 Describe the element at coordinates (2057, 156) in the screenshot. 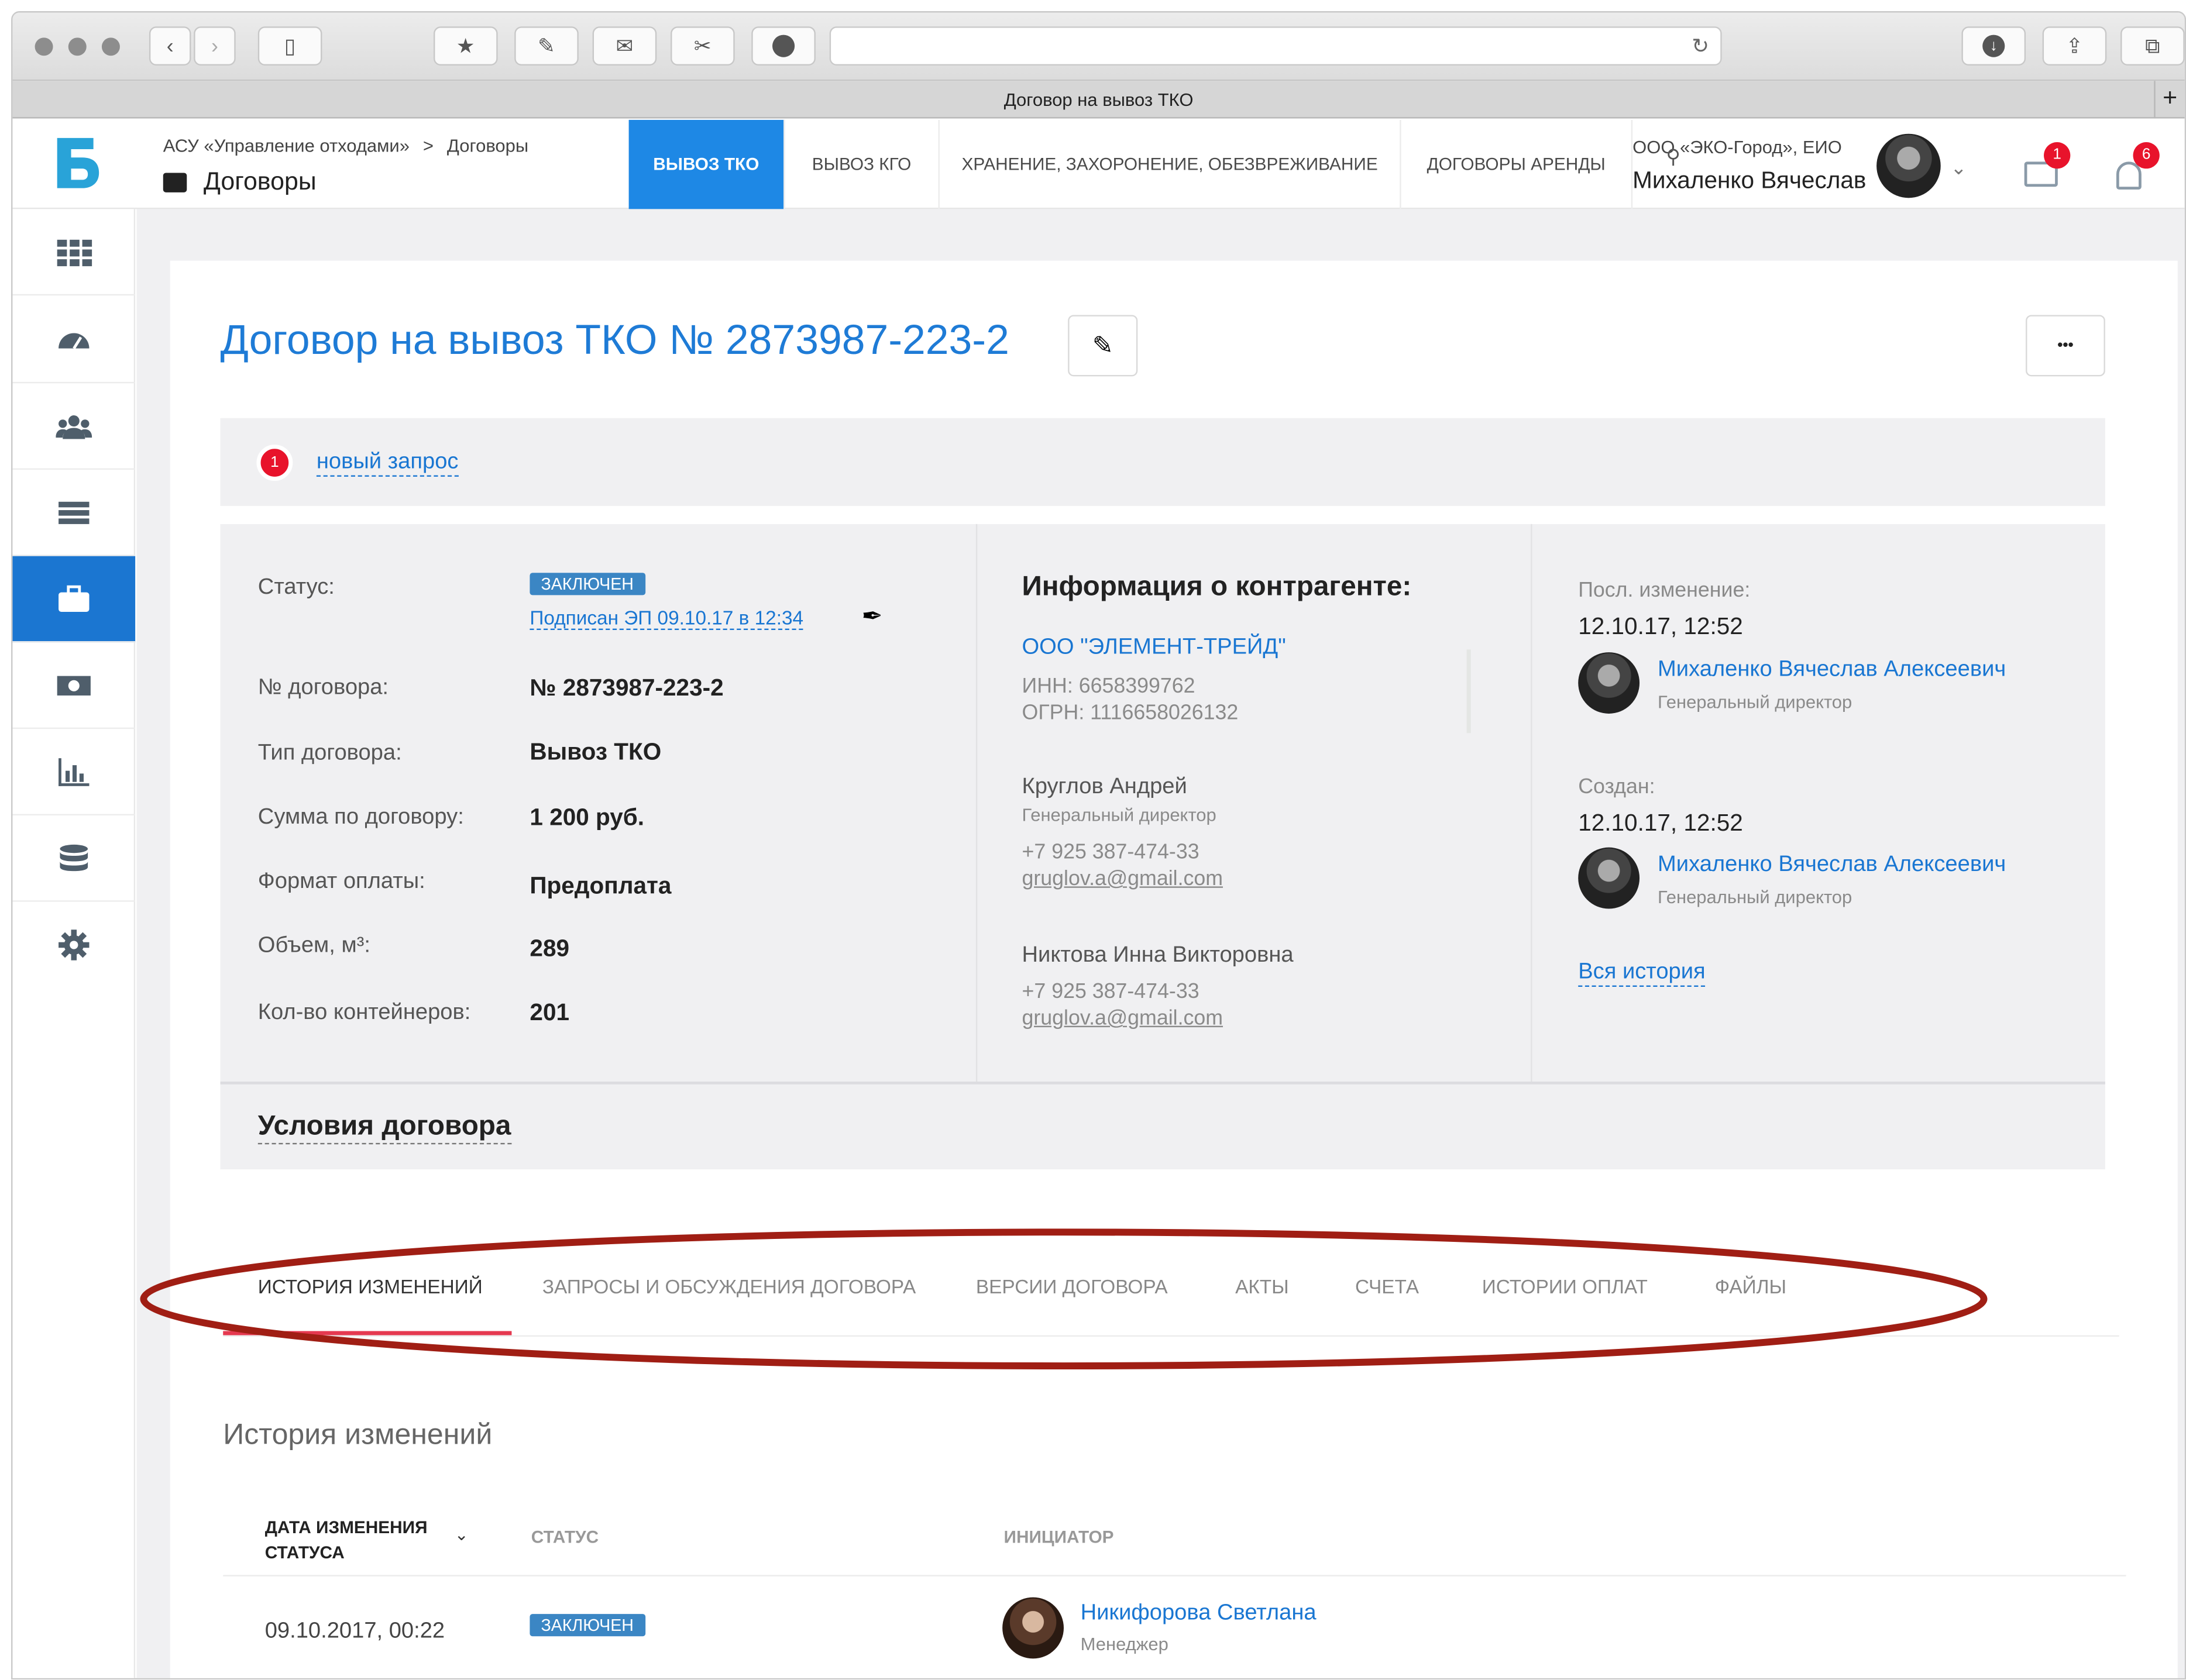

I see `mail-count-badge: 1` at that location.